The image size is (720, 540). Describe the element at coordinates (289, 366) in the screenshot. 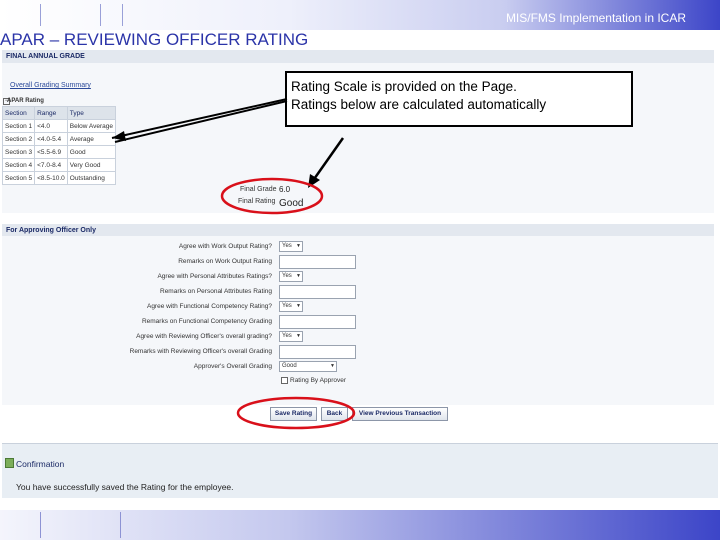

I see `select-value: Good` at that location.